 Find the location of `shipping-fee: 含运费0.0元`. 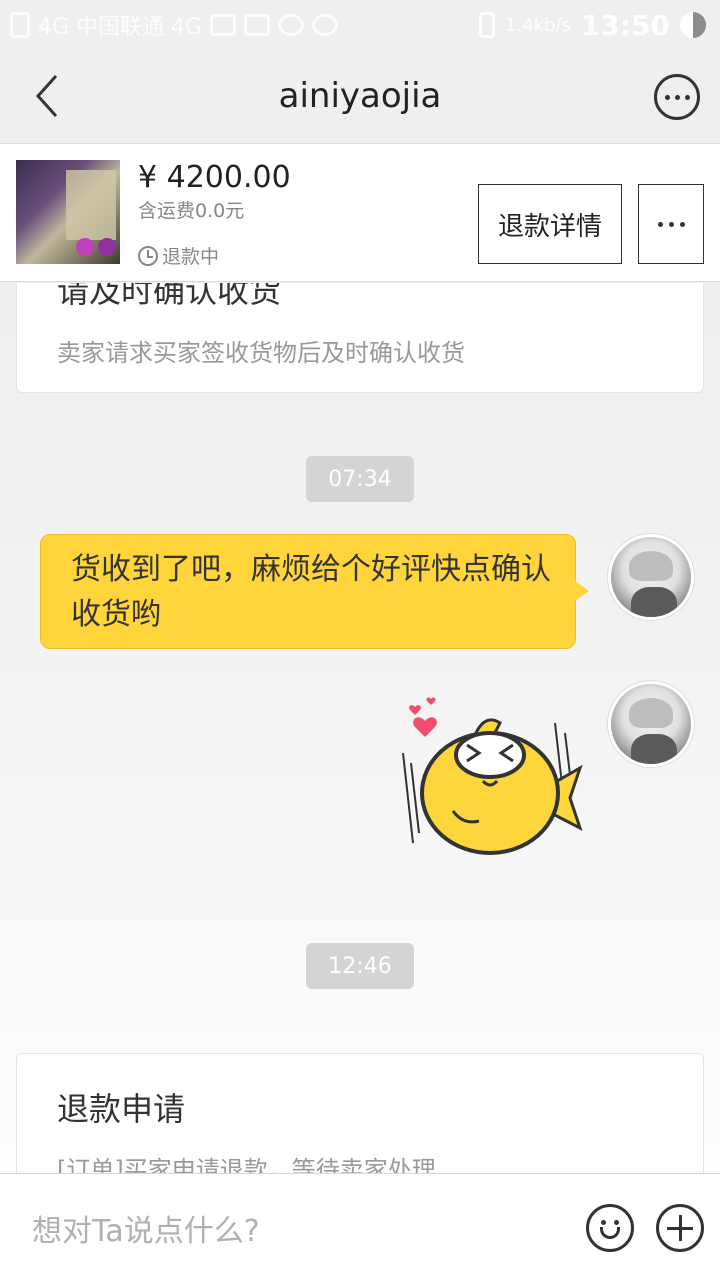

shipping-fee: 含运费0.0元 is located at coordinates (191, 211).